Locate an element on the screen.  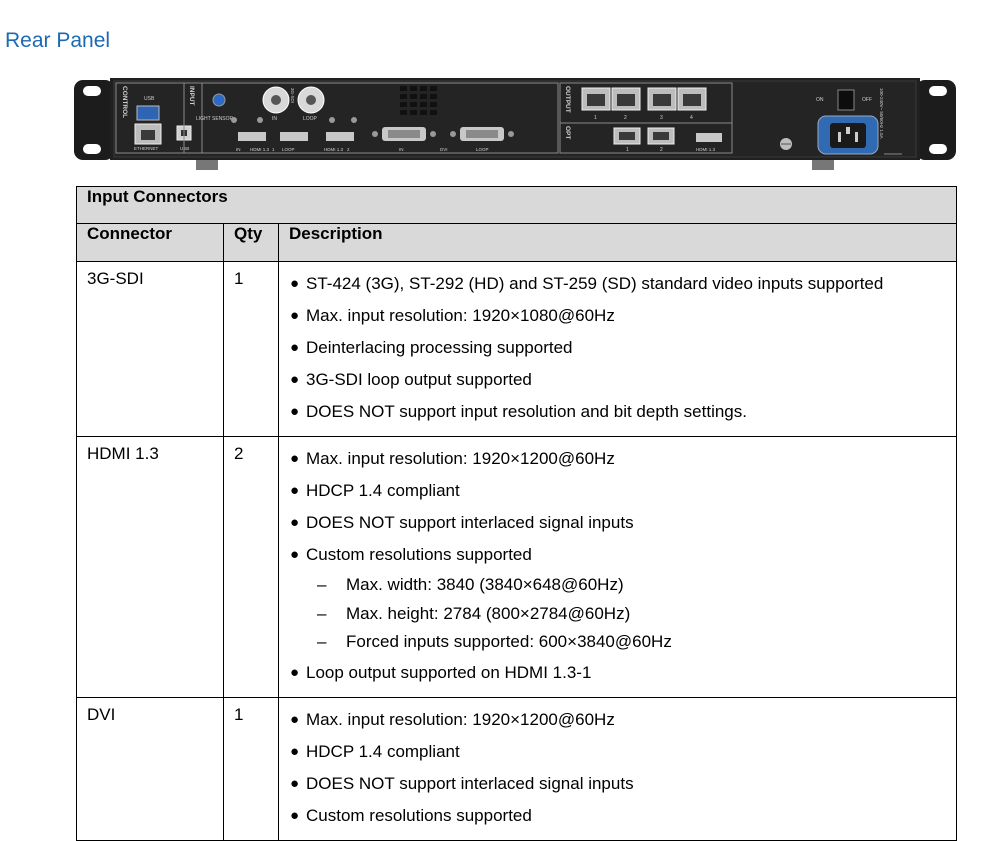
sdi-loop-label: LOOP is located at coordinates (310, 119).